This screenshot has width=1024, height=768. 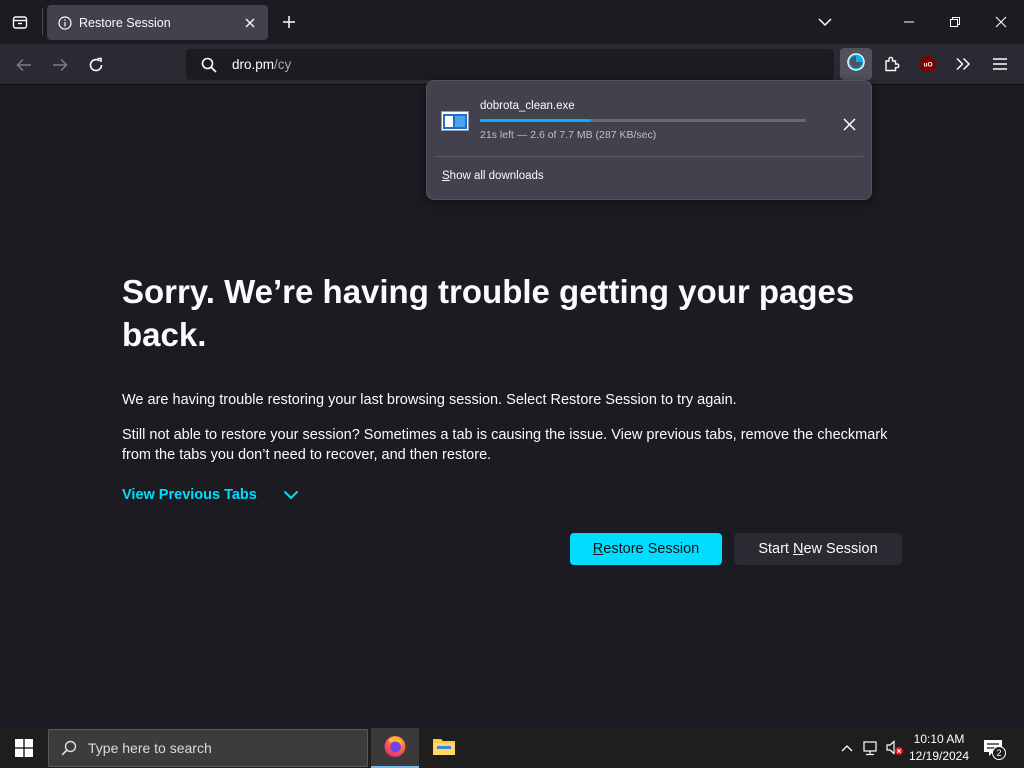 I want to click on taskbar-firefox, so click(x=395, y=748).